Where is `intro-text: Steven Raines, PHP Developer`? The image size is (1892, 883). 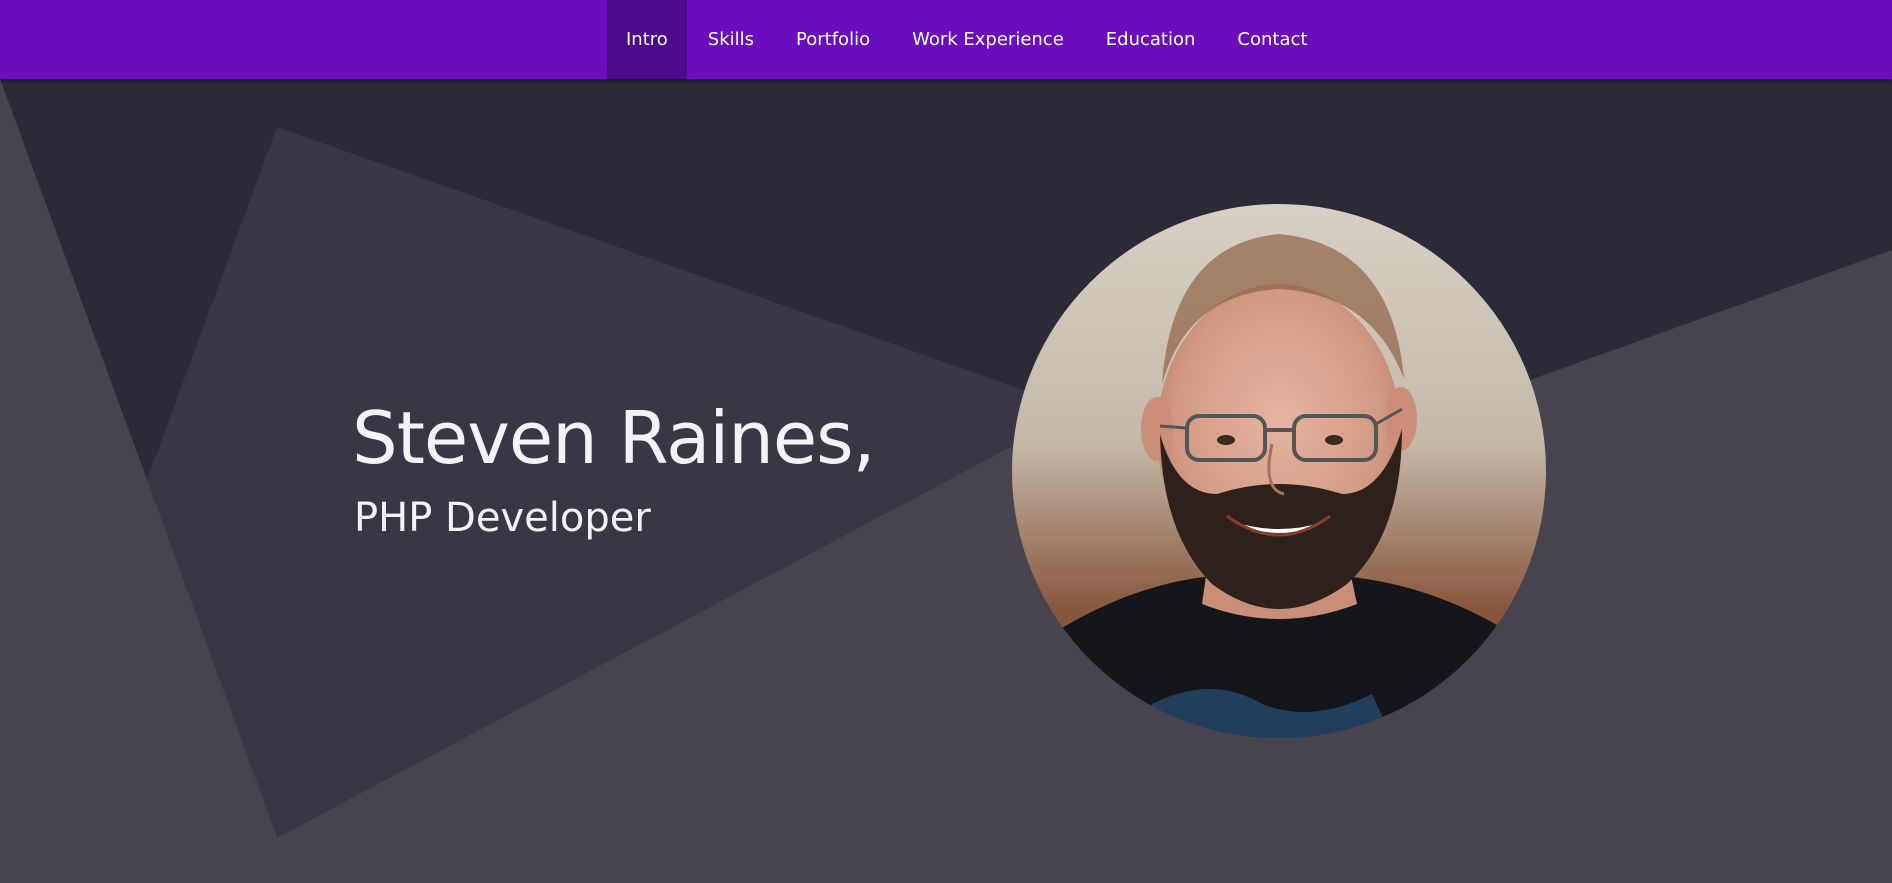
intro-text: Steven Raines, PHP Developer is located at coordinates (614, 467).